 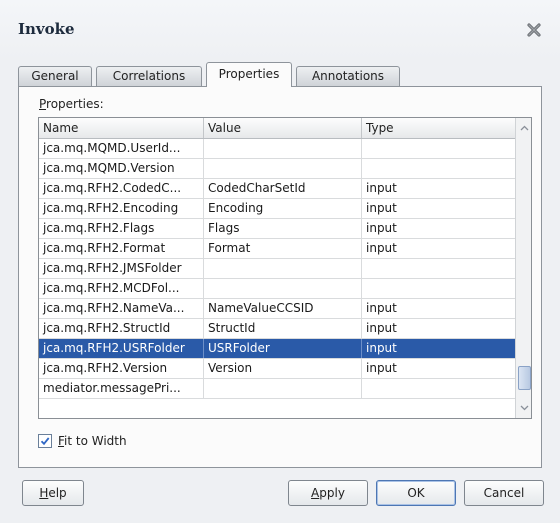 What do you see at coordinates (328, 493) in the screenshot?
I see `apply-button: Apply` at bounding box center [328, 493].